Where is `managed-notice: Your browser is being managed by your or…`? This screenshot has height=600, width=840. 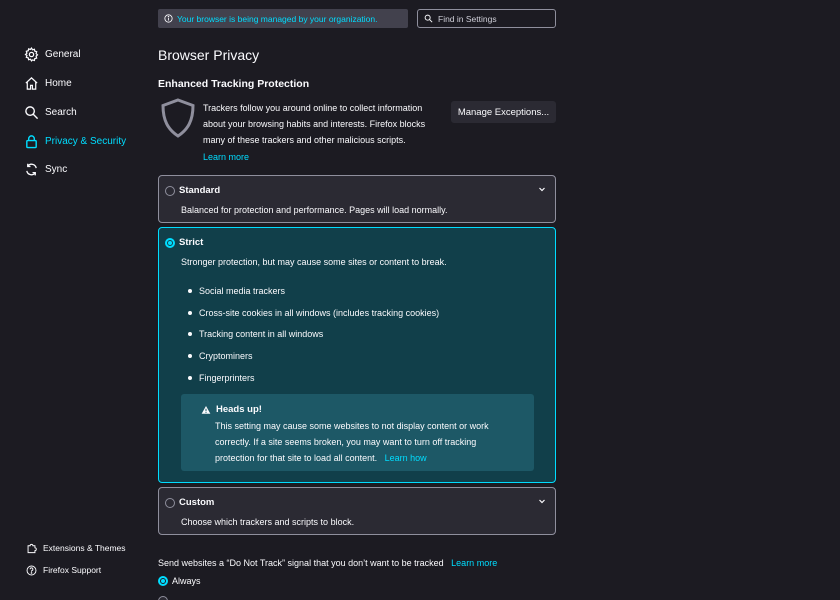
managed-notice: Your browser is being managed by your or… is located at coordinates (283, 18).